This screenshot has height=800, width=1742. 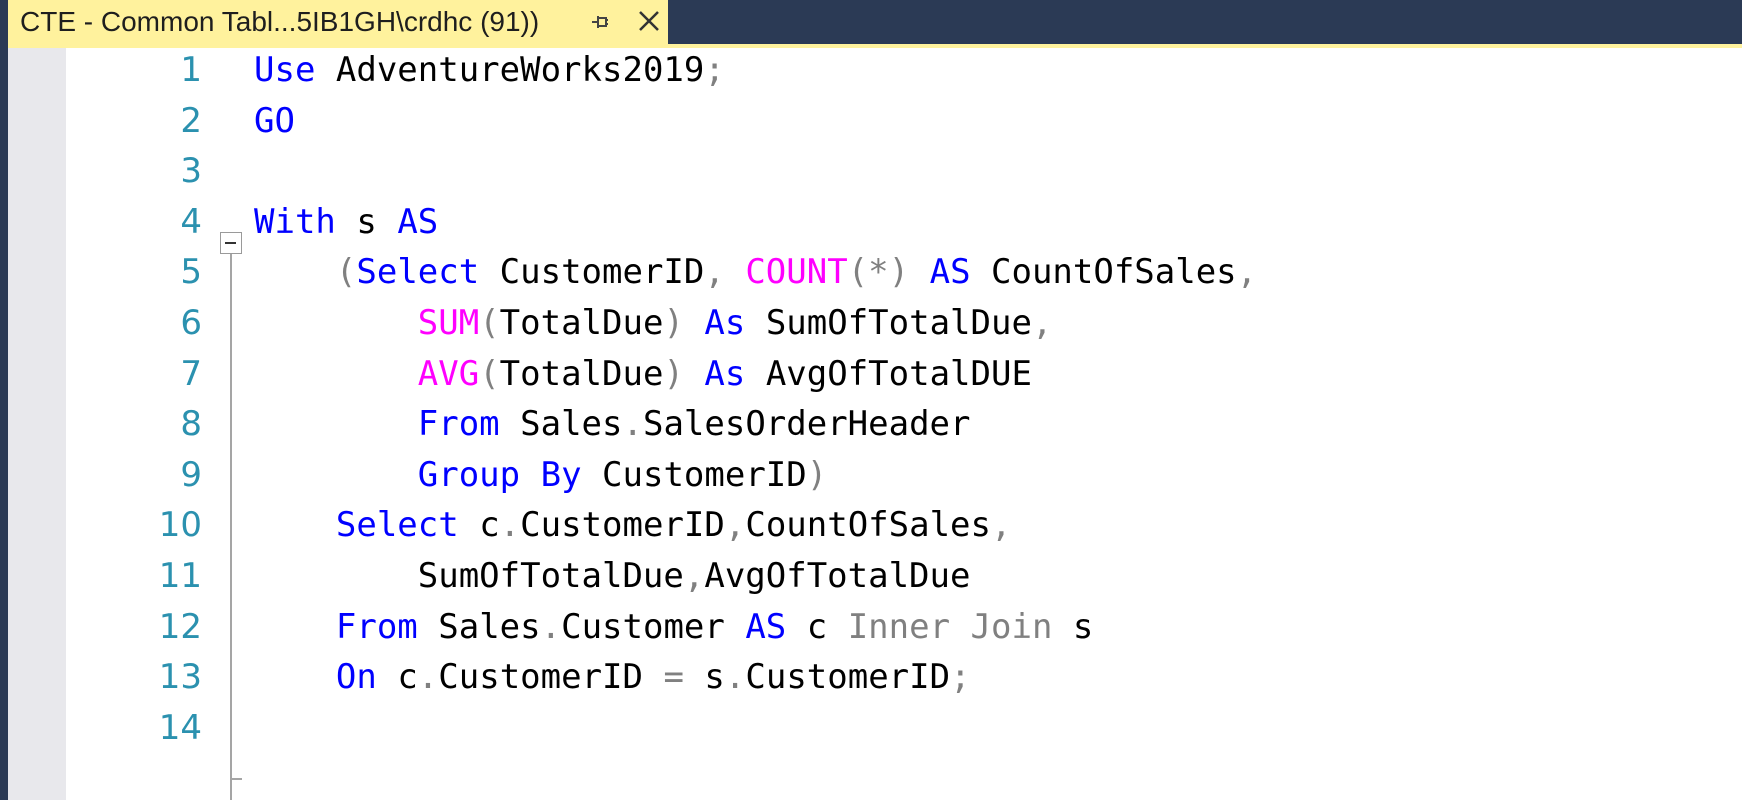 I want to click on code-line: Use AdventureWorks2019;, so click(x=489, y=73).